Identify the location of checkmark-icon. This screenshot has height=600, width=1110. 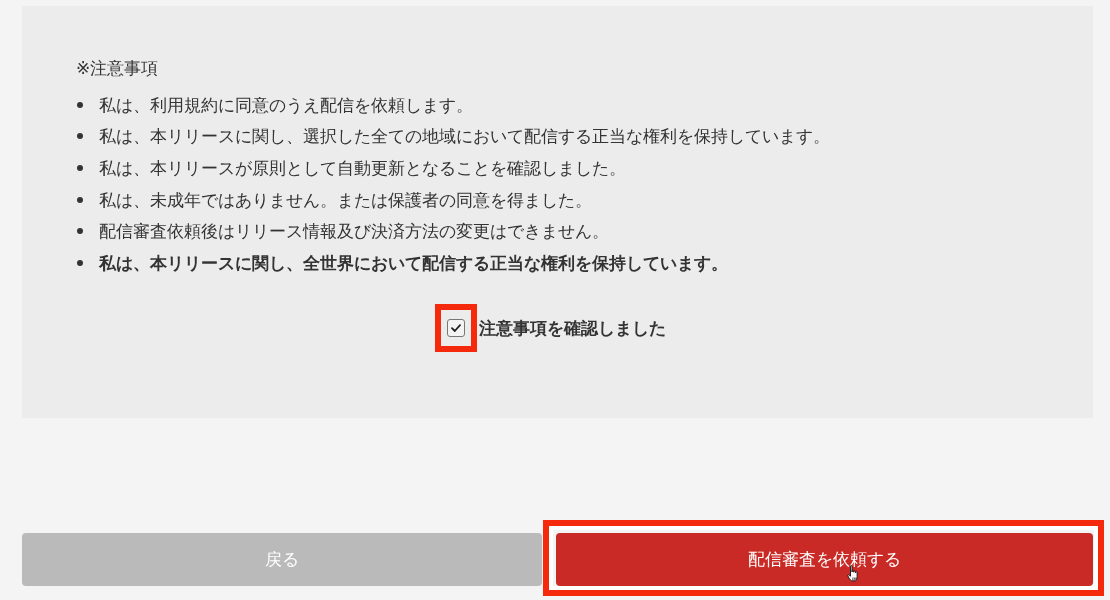
(456, 327).